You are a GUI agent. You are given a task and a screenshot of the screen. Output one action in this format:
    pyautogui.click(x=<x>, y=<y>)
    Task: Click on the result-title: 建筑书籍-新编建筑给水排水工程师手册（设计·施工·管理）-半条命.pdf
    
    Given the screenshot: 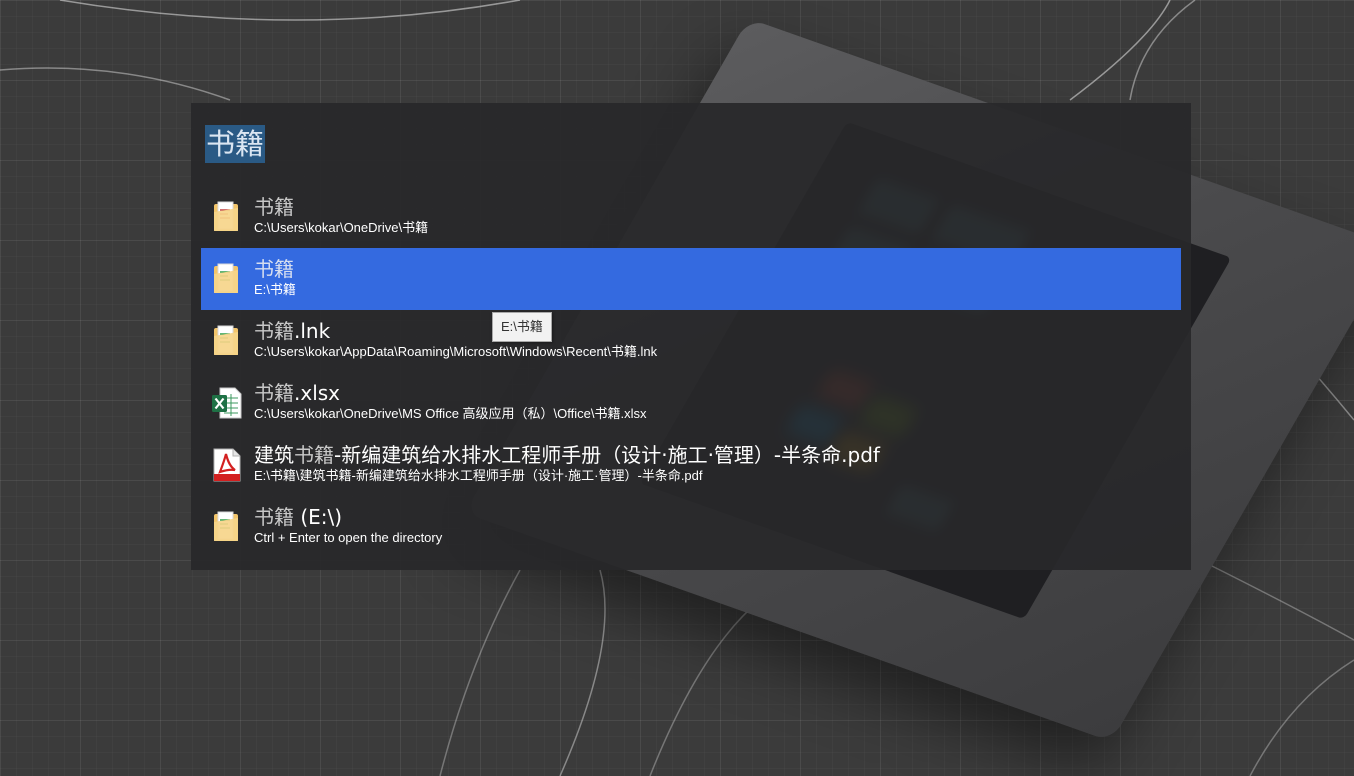 What is the action you would take?
    pyautogui.click(x=567, y=455)
    